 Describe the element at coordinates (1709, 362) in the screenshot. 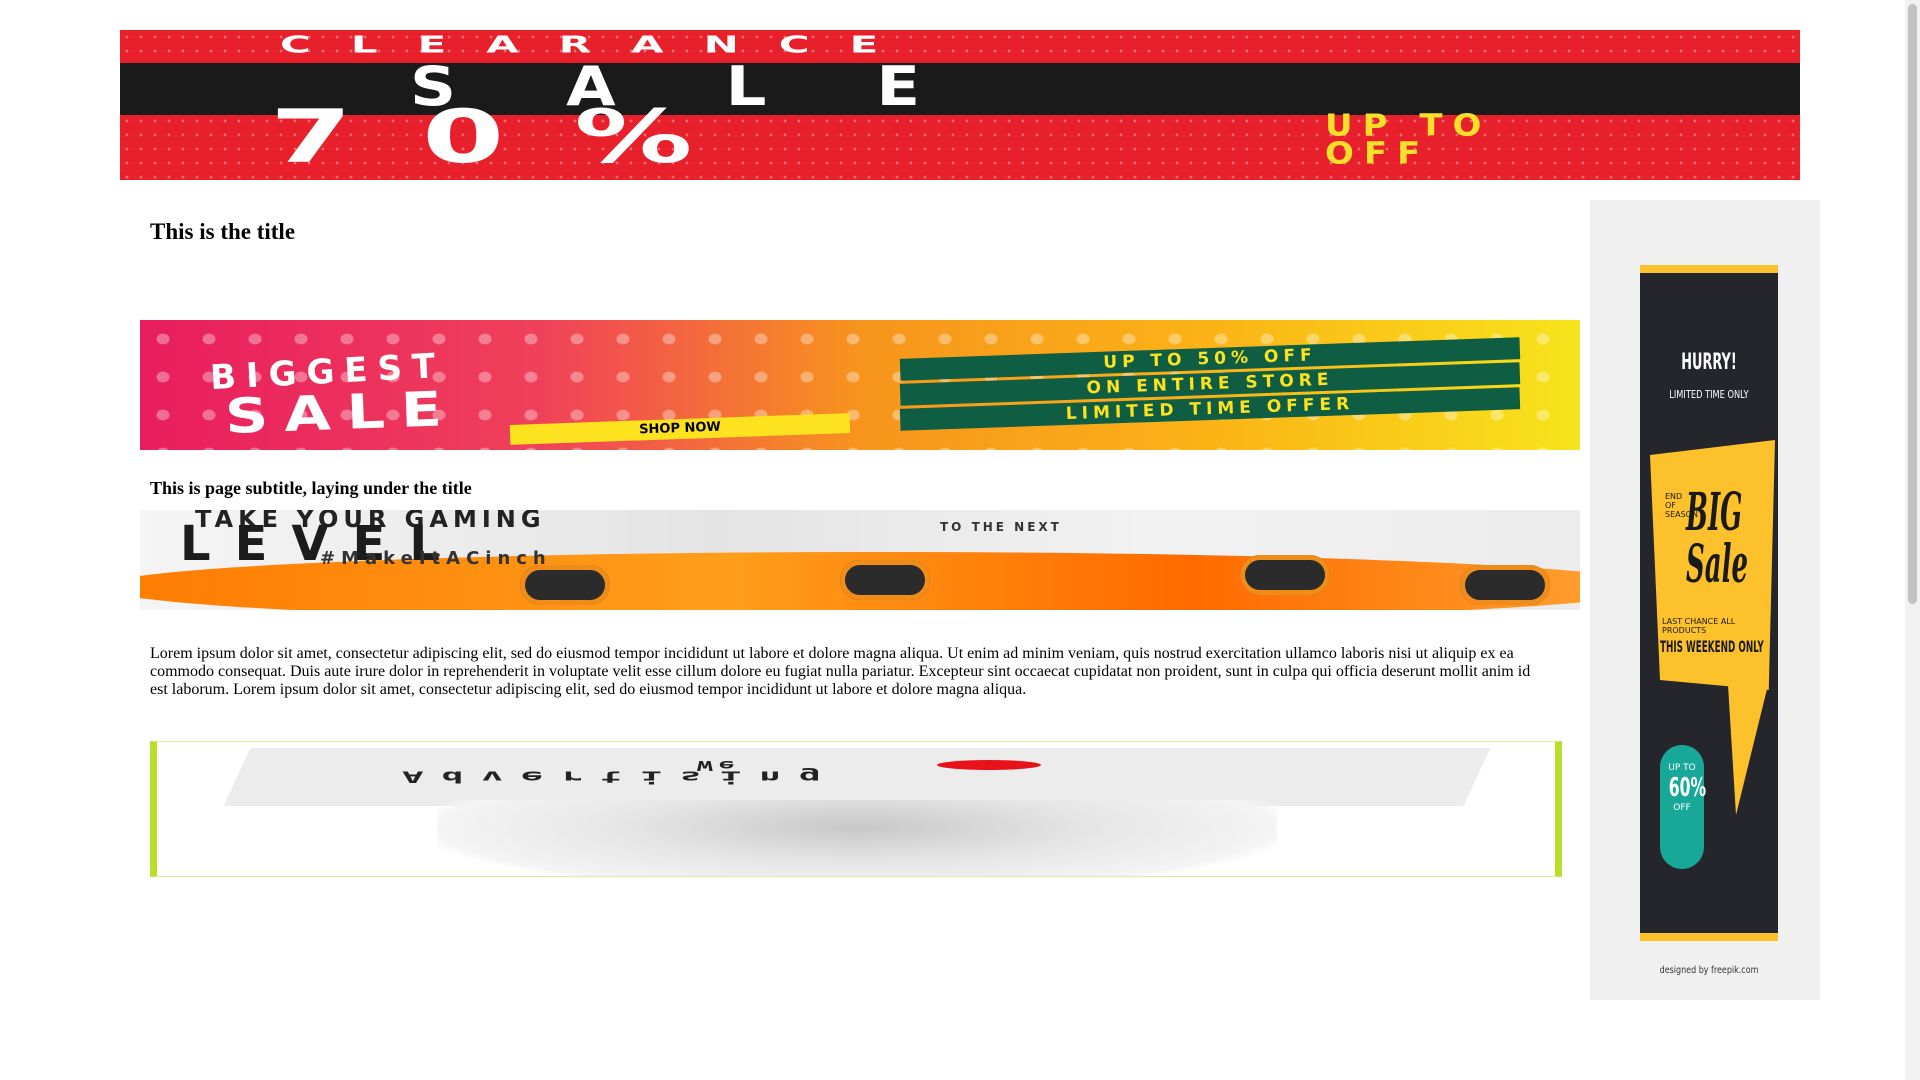

I see `ad-hurry-text: HURRY!` at that location.